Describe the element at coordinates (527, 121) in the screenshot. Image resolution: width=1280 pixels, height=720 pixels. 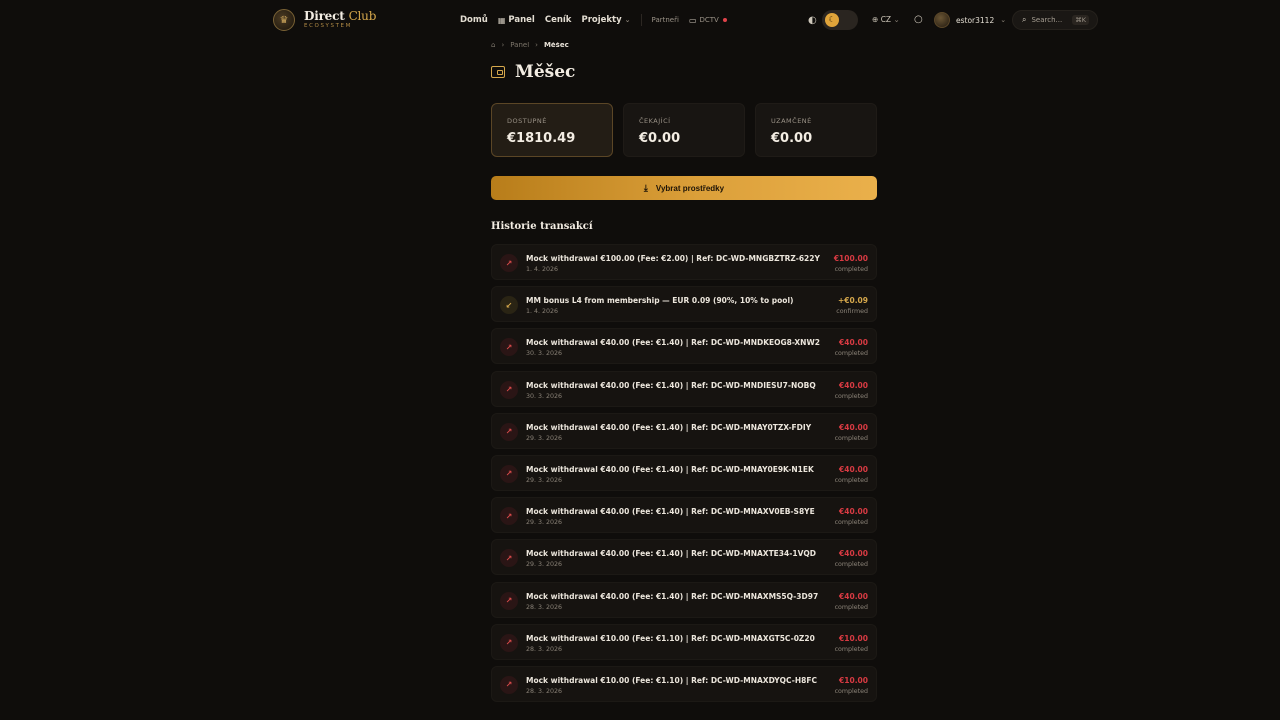
I see `balance-label: DOSTUPNÉ` at that location.